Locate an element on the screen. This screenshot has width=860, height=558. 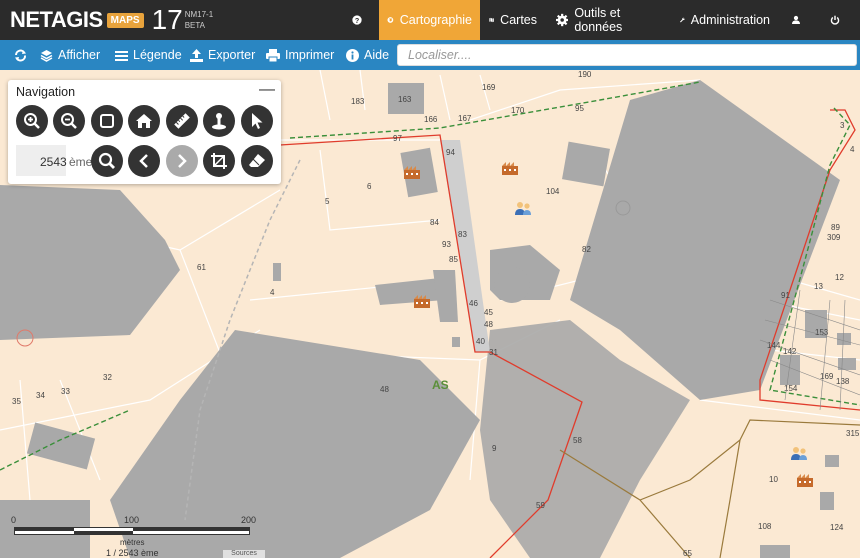
info-circle-icon is located at coordinates (352, 55).